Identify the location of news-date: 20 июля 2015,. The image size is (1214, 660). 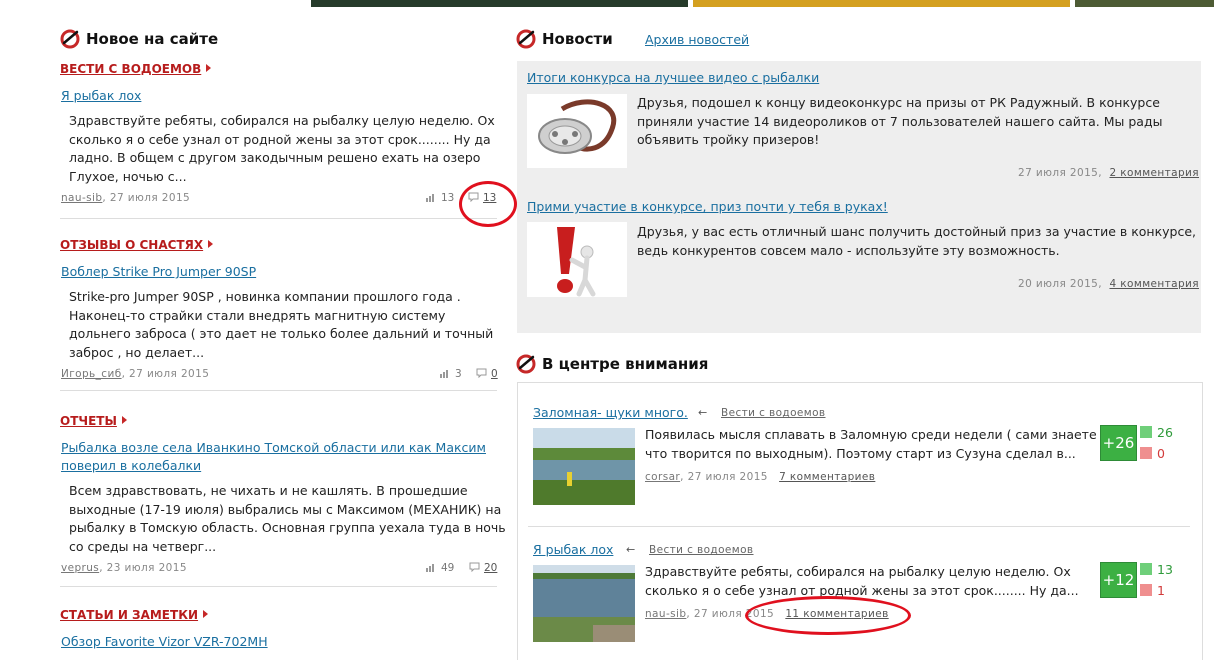
(1060, 284).